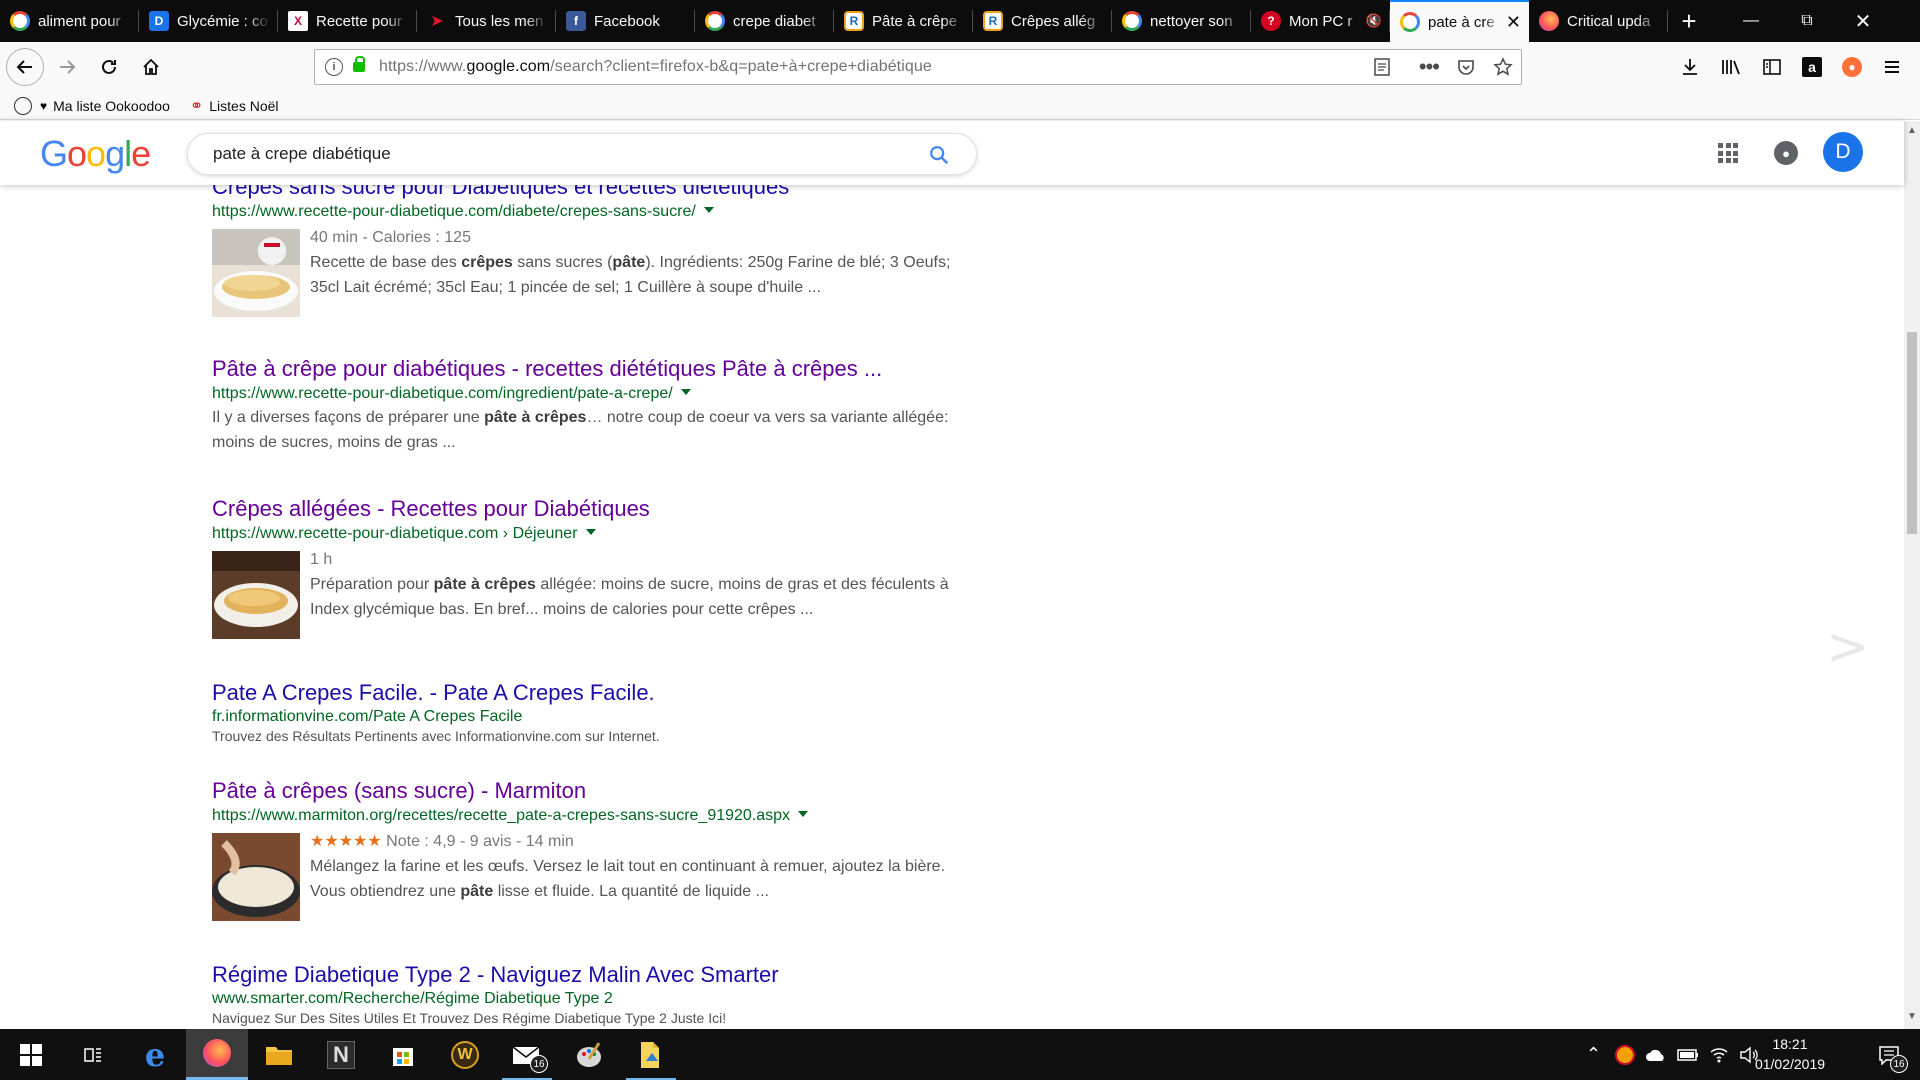  Describe the element at coordinates (1503, 67) in the screenshot. I see `bookmark-star-icon` at that location.